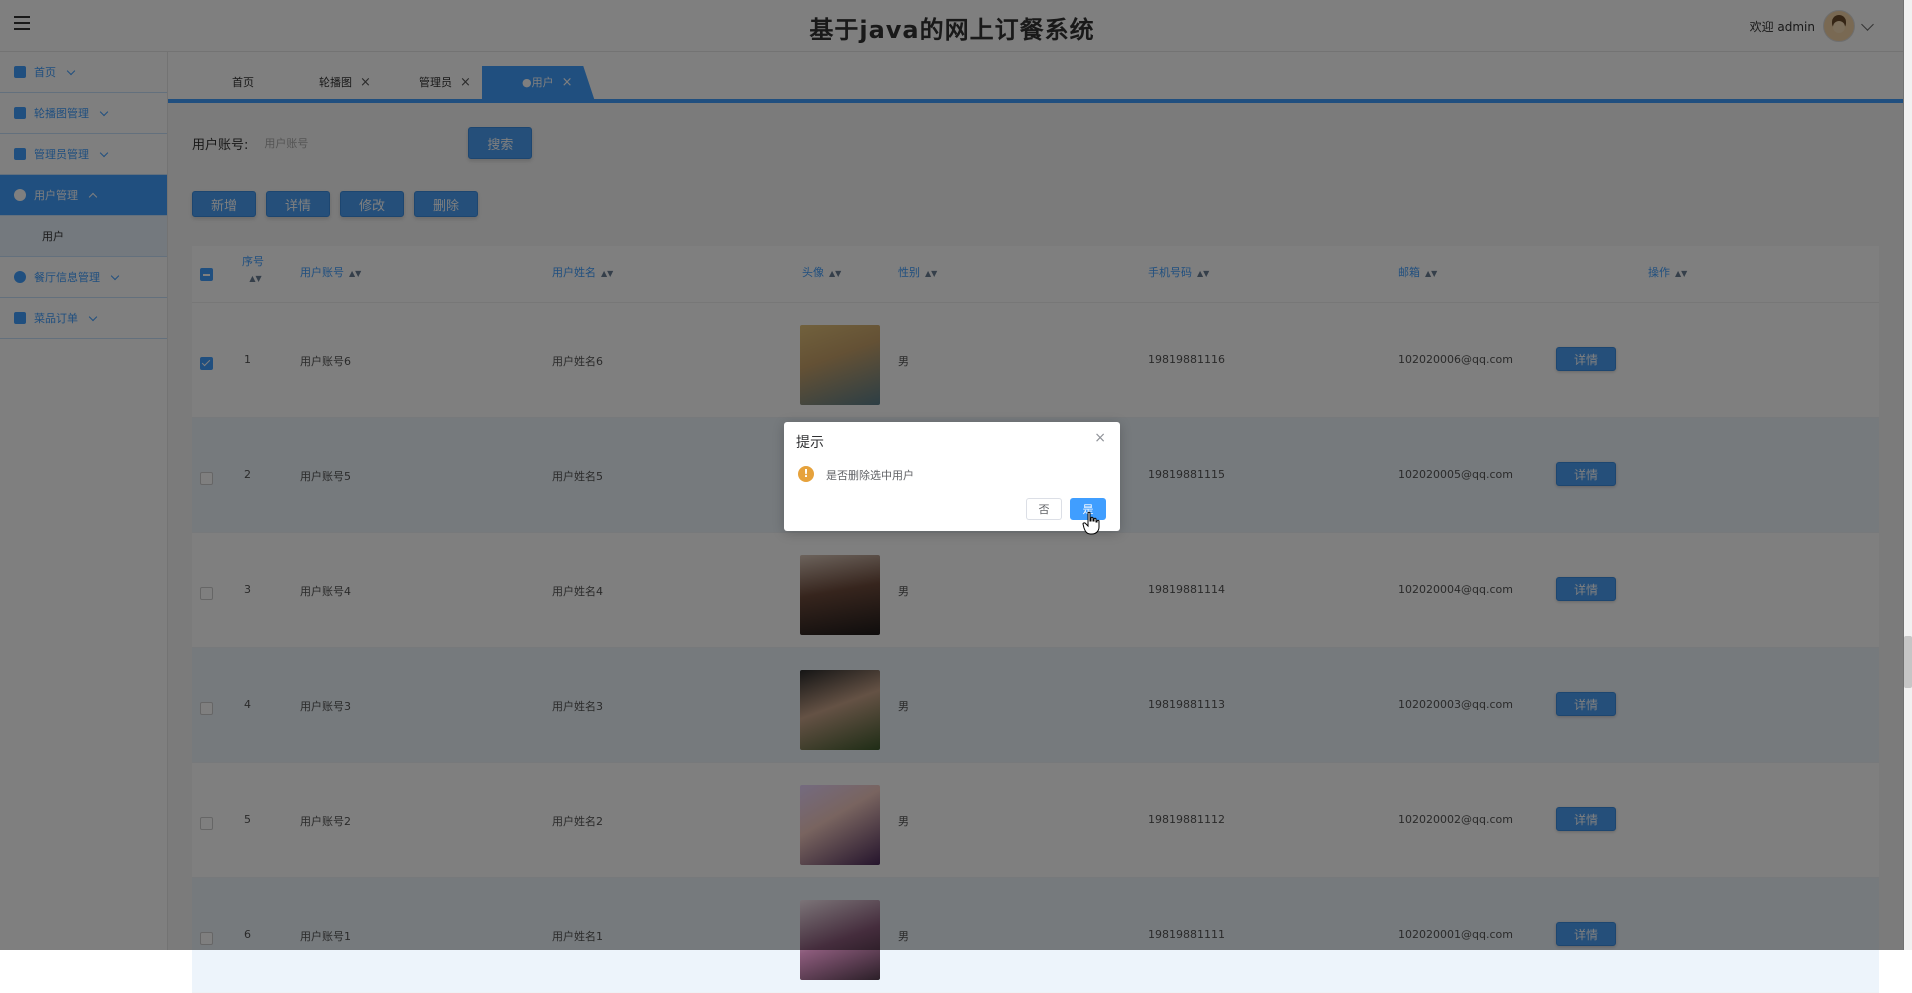 The height and width of the screenshot is (993, 1912). I want to click on confirm-dialog: 提示 × ! 是否删除选中用户 否 是, so click(952, 476).